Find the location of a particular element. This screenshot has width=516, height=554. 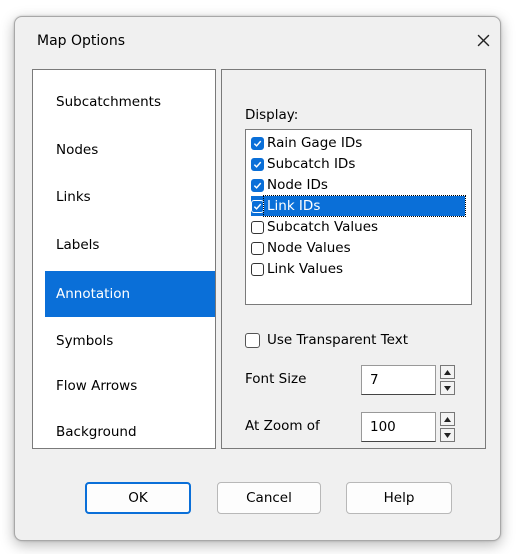

nav-item-annotation: Annotation is located at coordinates (130, 294).